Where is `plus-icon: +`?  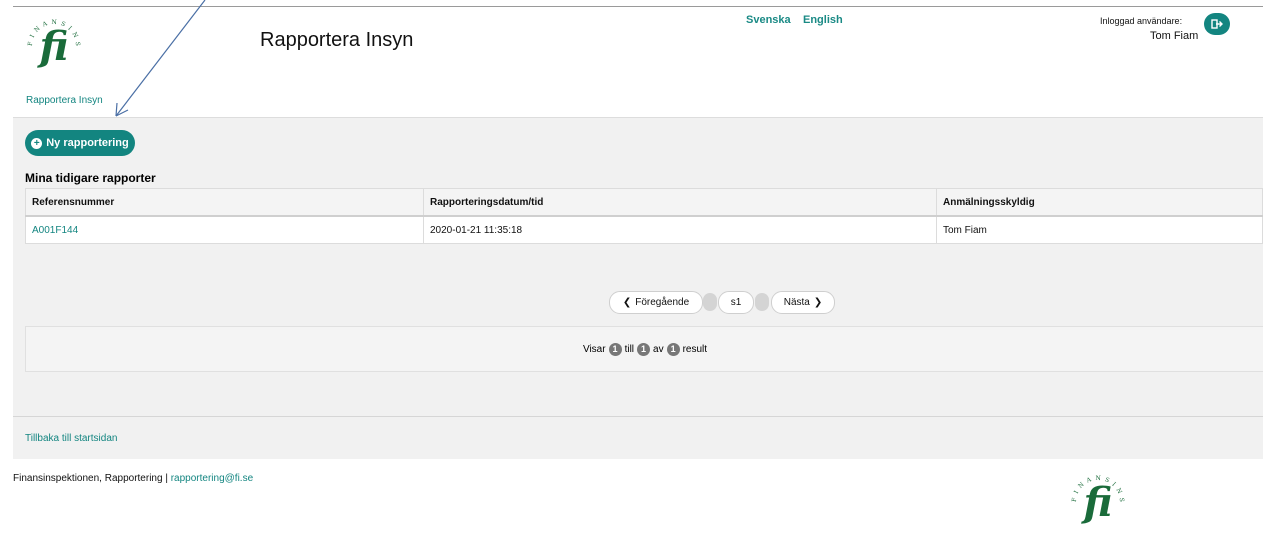
plus-icon: + is located at coordinates (37, 143).